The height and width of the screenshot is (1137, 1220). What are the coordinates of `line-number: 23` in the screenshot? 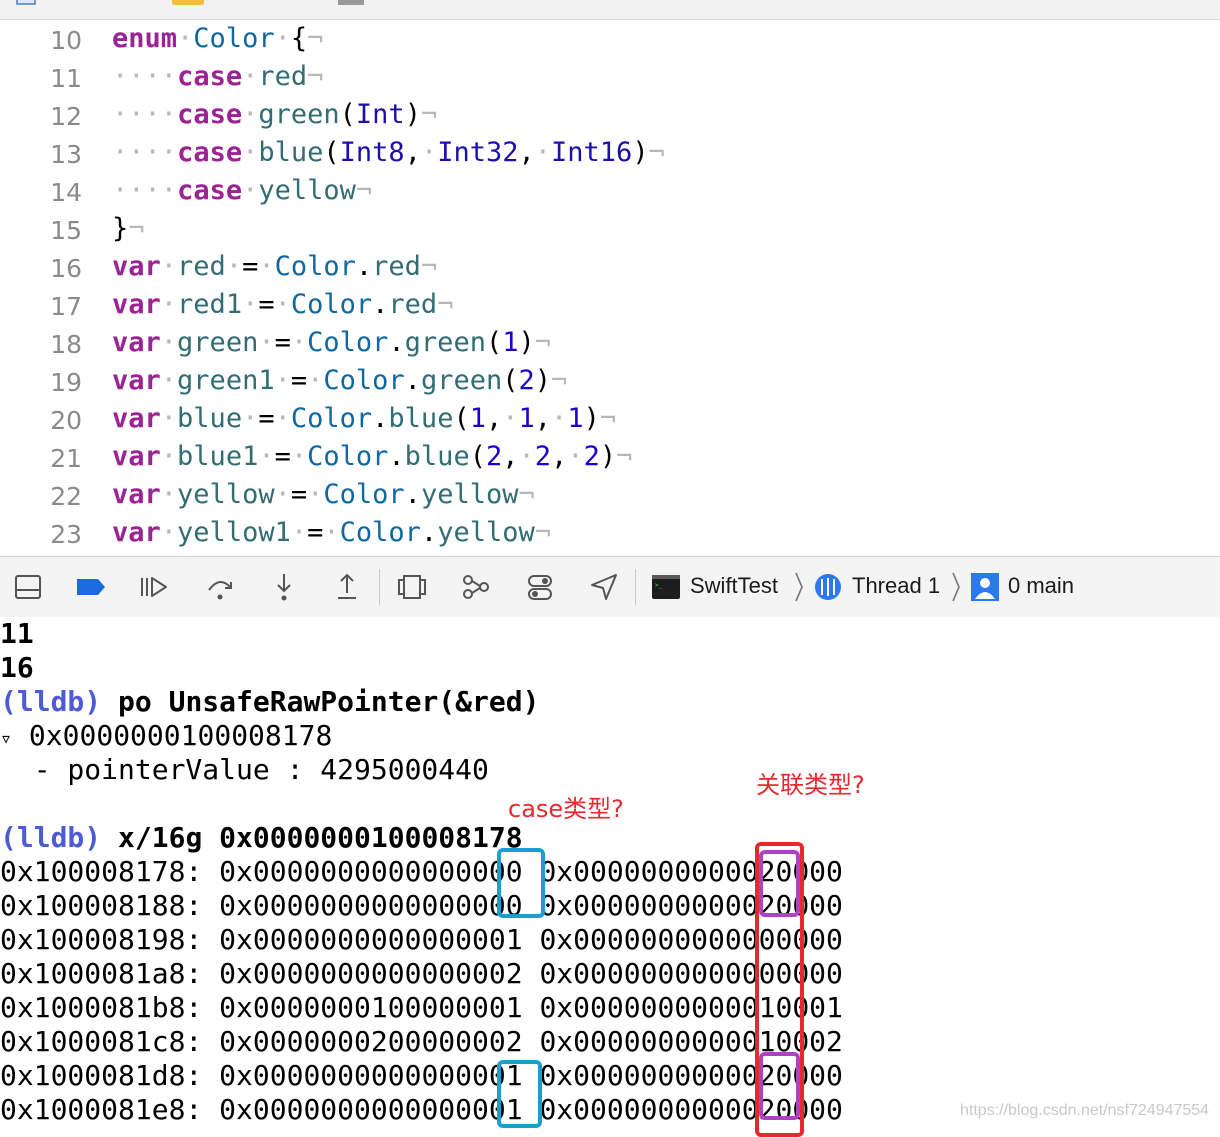 It's located at (41, 534).